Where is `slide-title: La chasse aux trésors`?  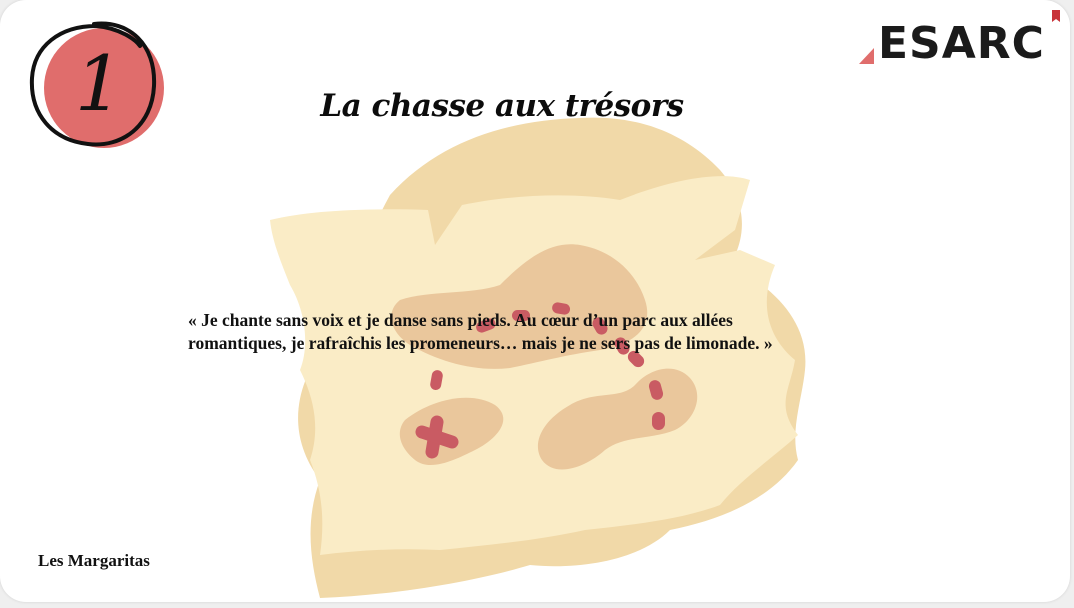
slide-title: La chasse aux trésors is located at coordinates (502, 106).